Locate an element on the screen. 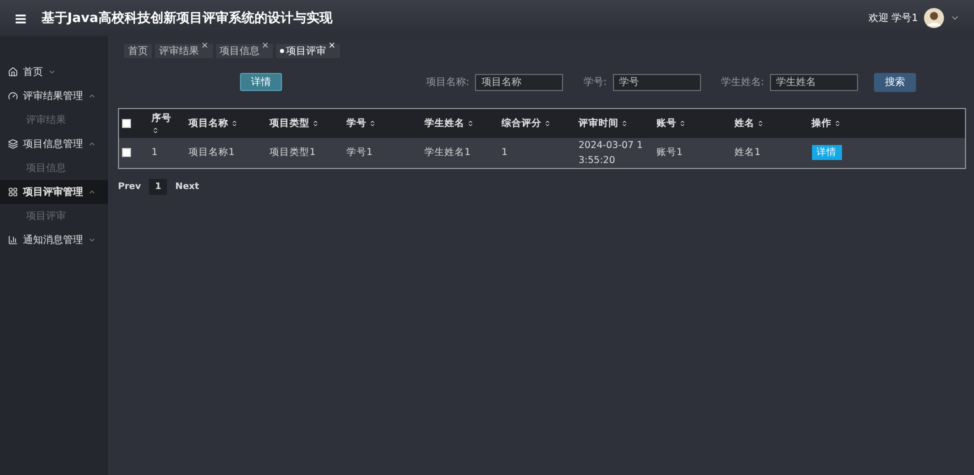  layers-icon is located at coordinates (13, 144).